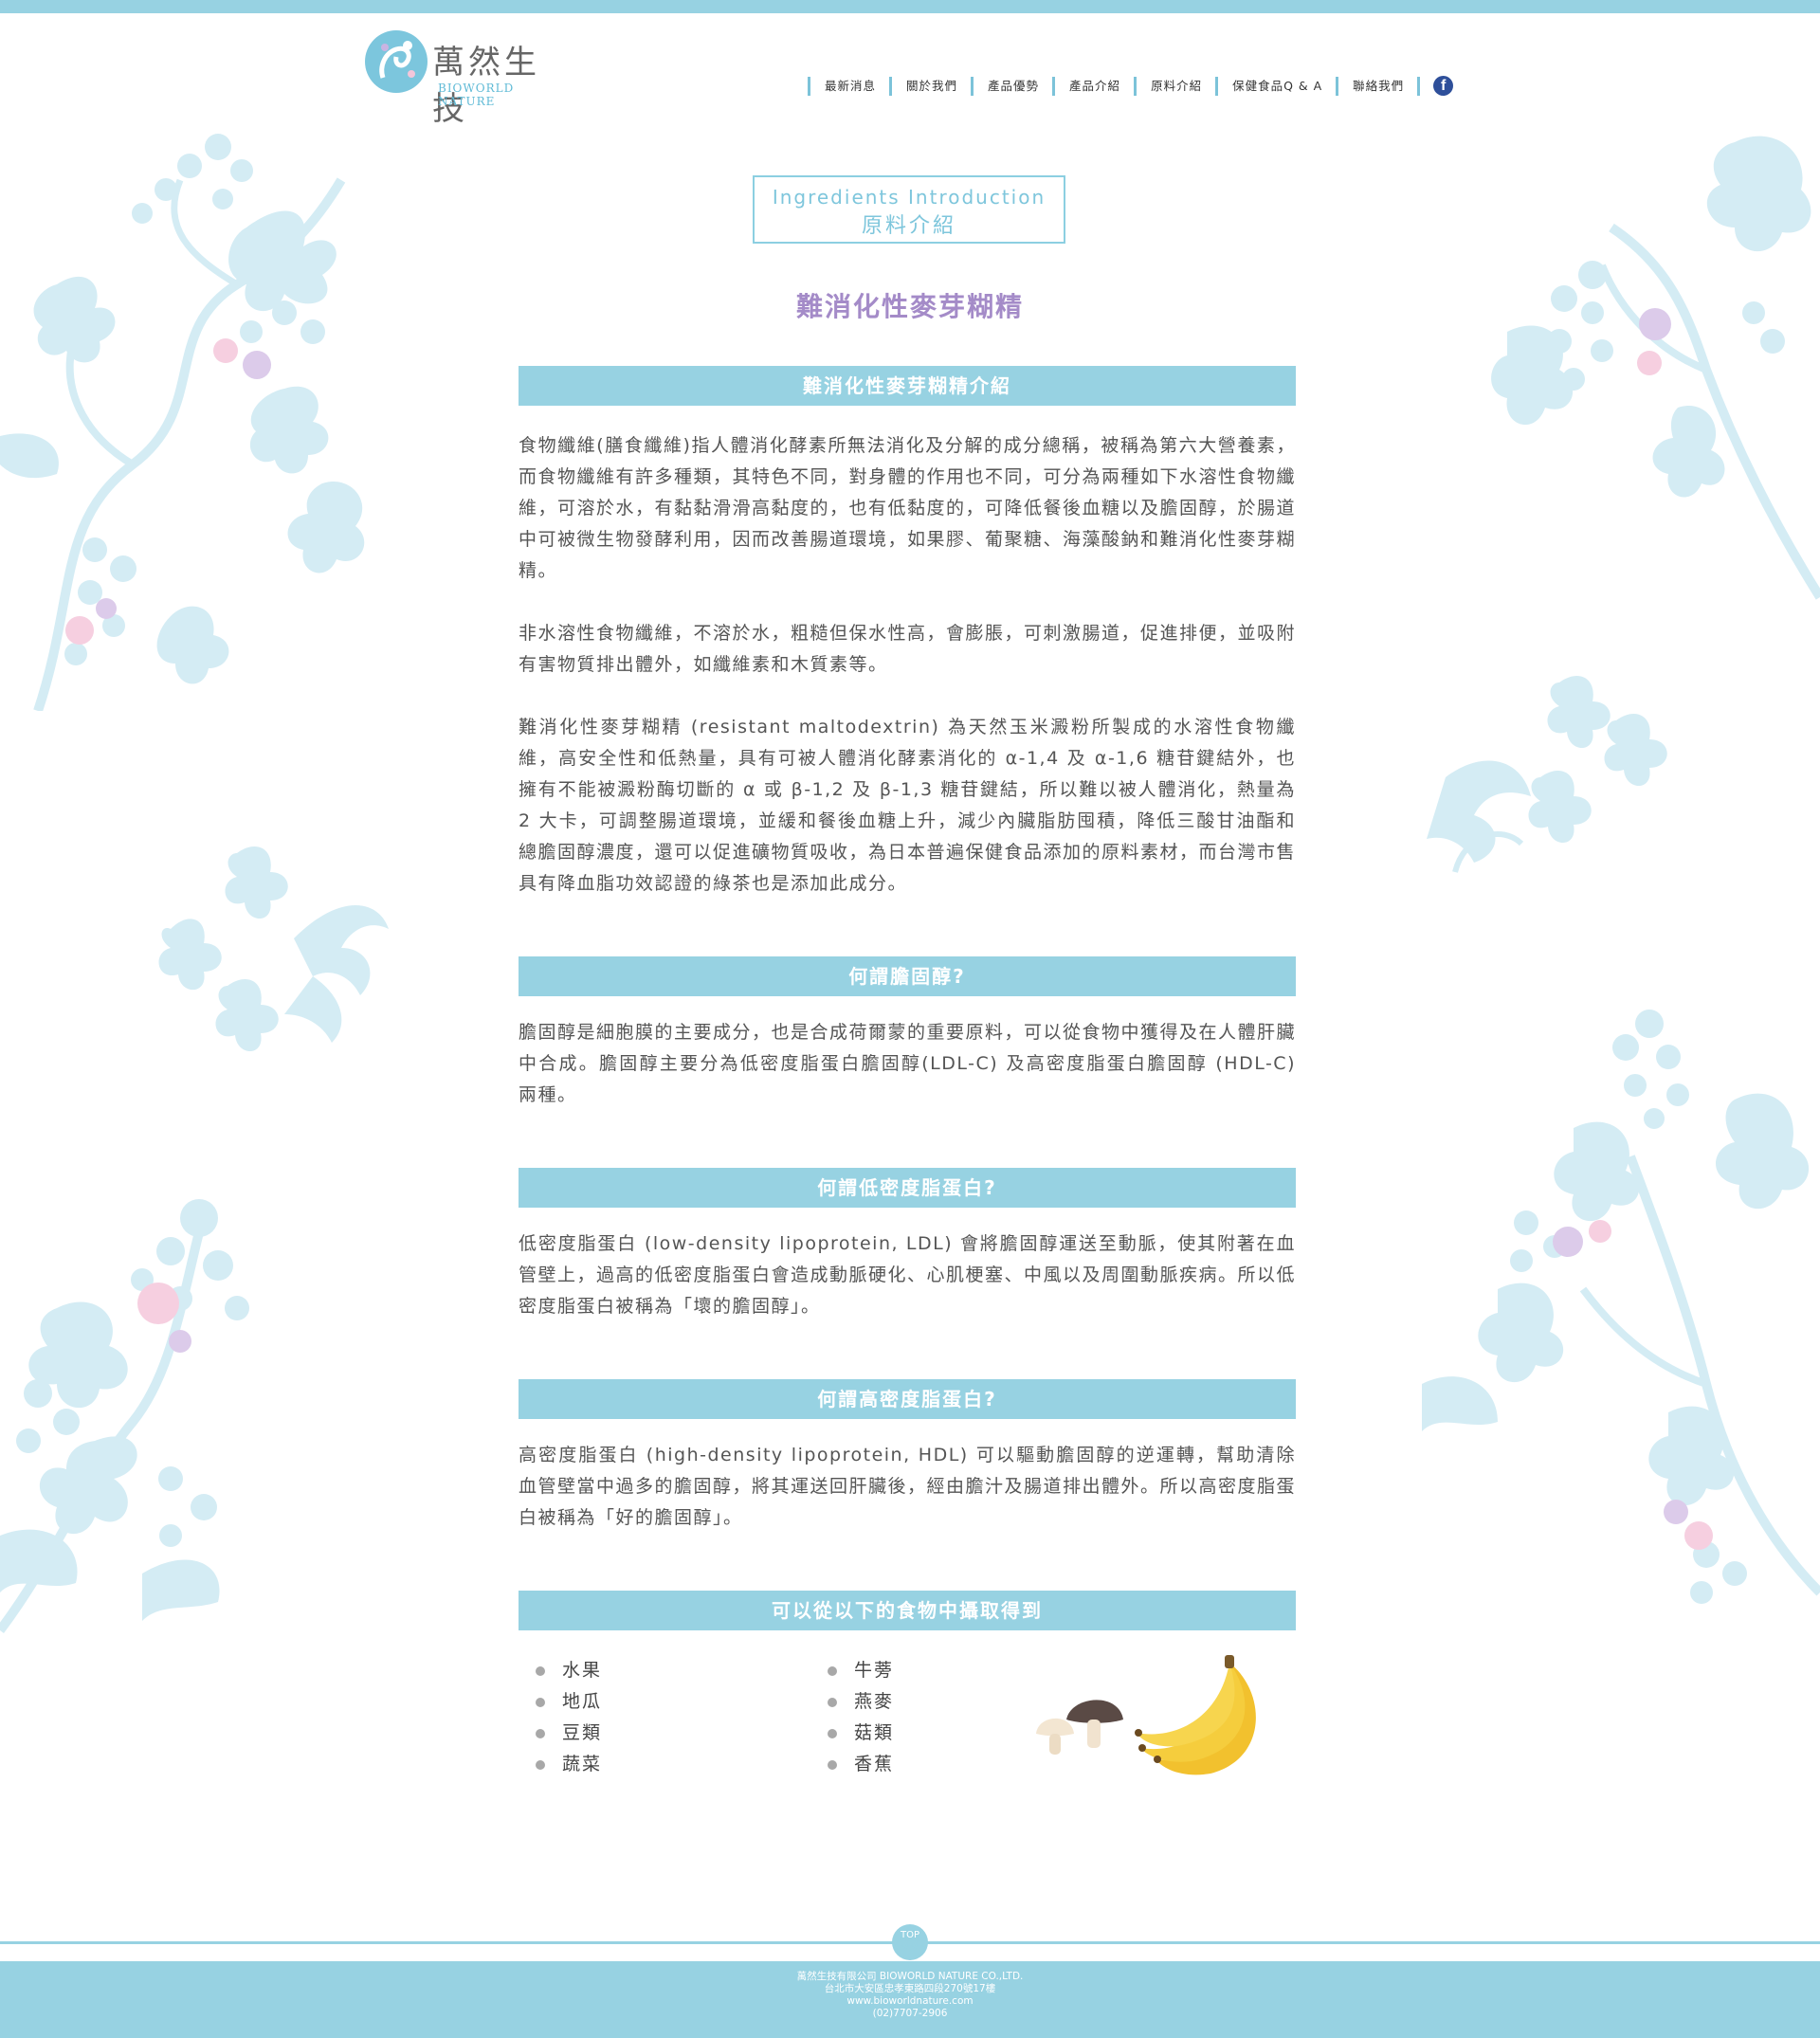  What do you see at coordinates (560, 1733) in the screenshot?
I see `list-item: 豆類` at bounding box center [560, 1733].